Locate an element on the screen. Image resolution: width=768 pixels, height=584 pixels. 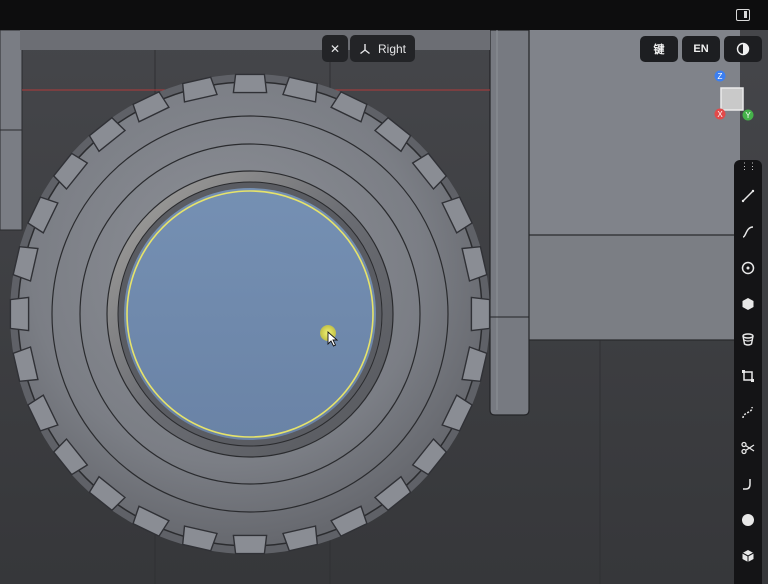
panel-toggle-icon is located at coordinates (743, 15).